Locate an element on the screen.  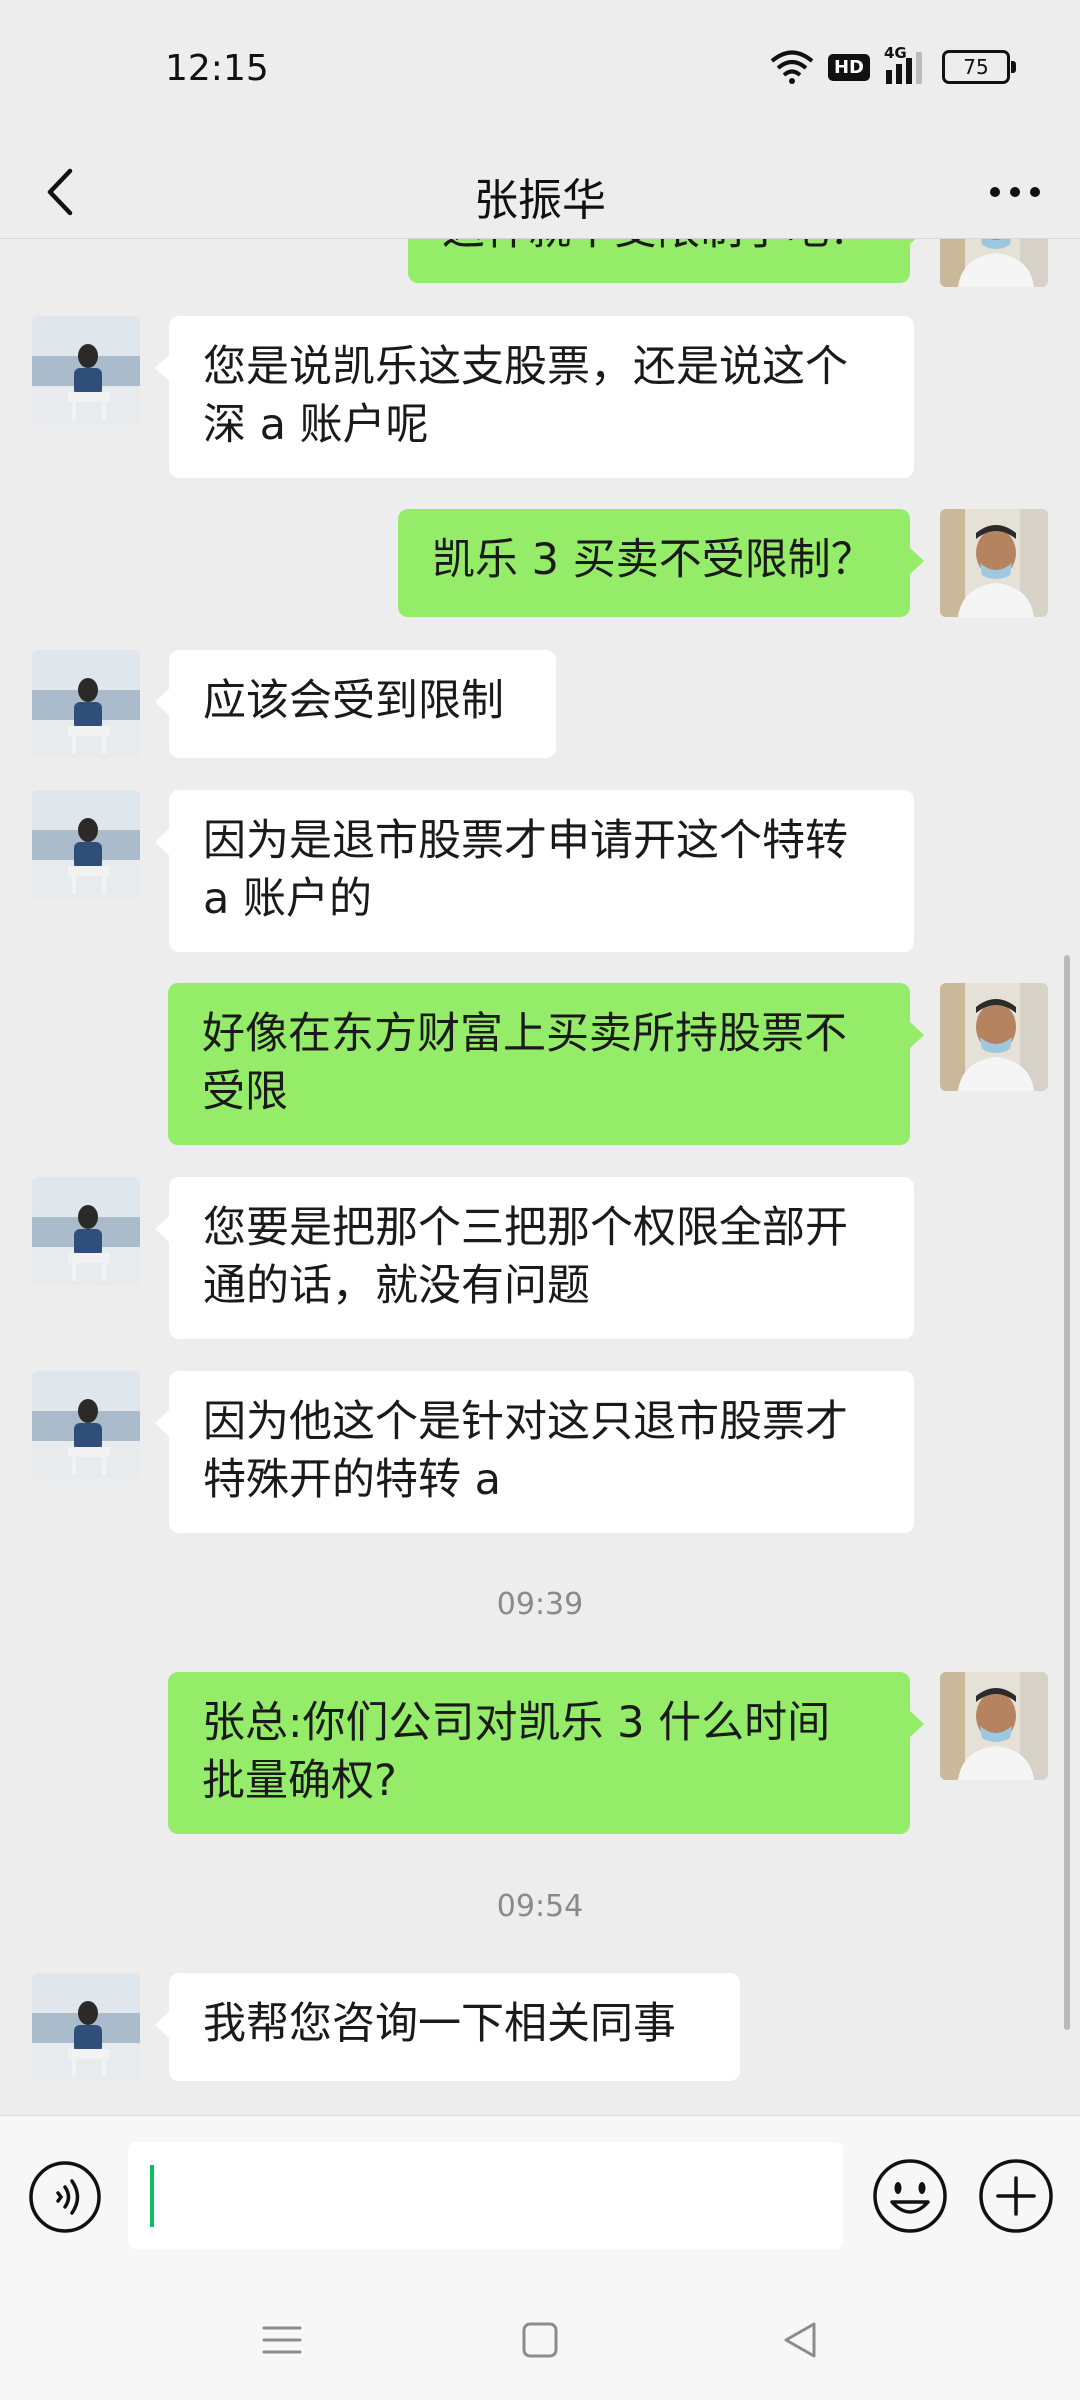
emoji-button is located at coordinates (910, 2196).